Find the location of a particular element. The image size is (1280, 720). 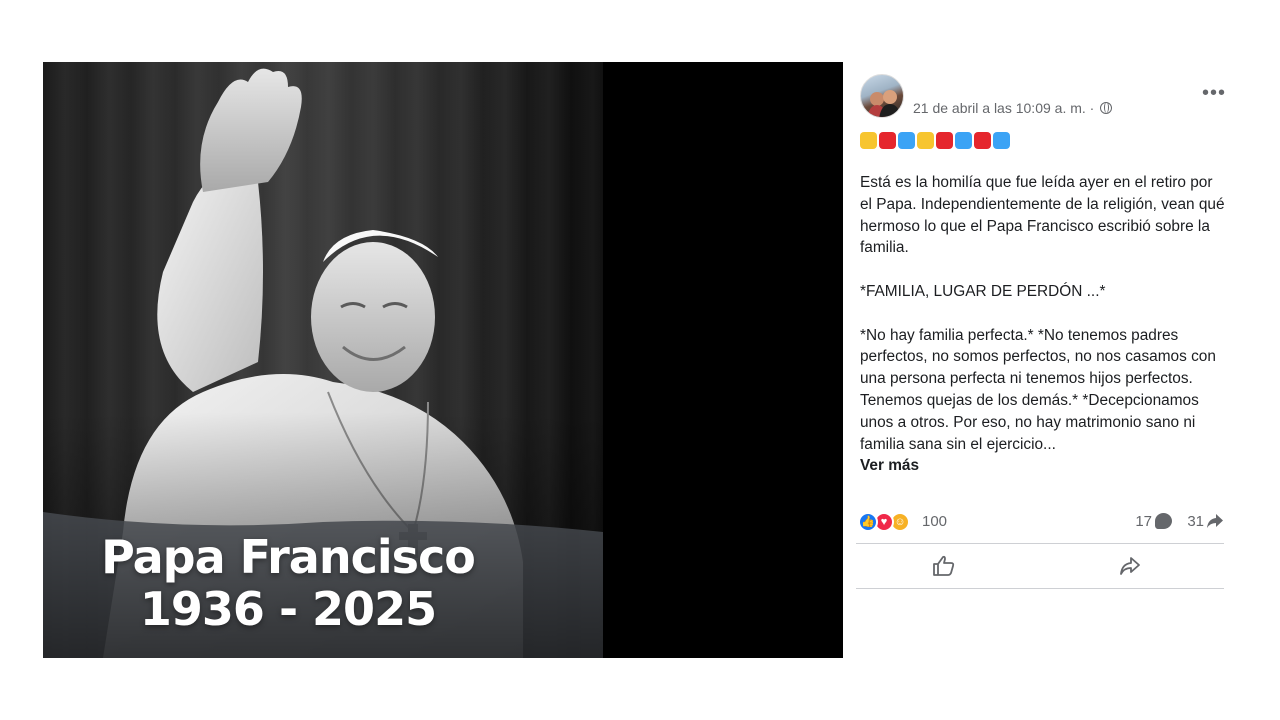

avatar is located at coordinates (882, 96).